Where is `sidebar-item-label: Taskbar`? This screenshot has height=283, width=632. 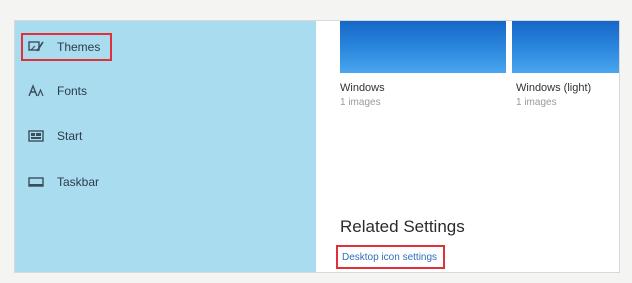 sidebar-item-label: Taskbar is located at coordinates (78, 182).